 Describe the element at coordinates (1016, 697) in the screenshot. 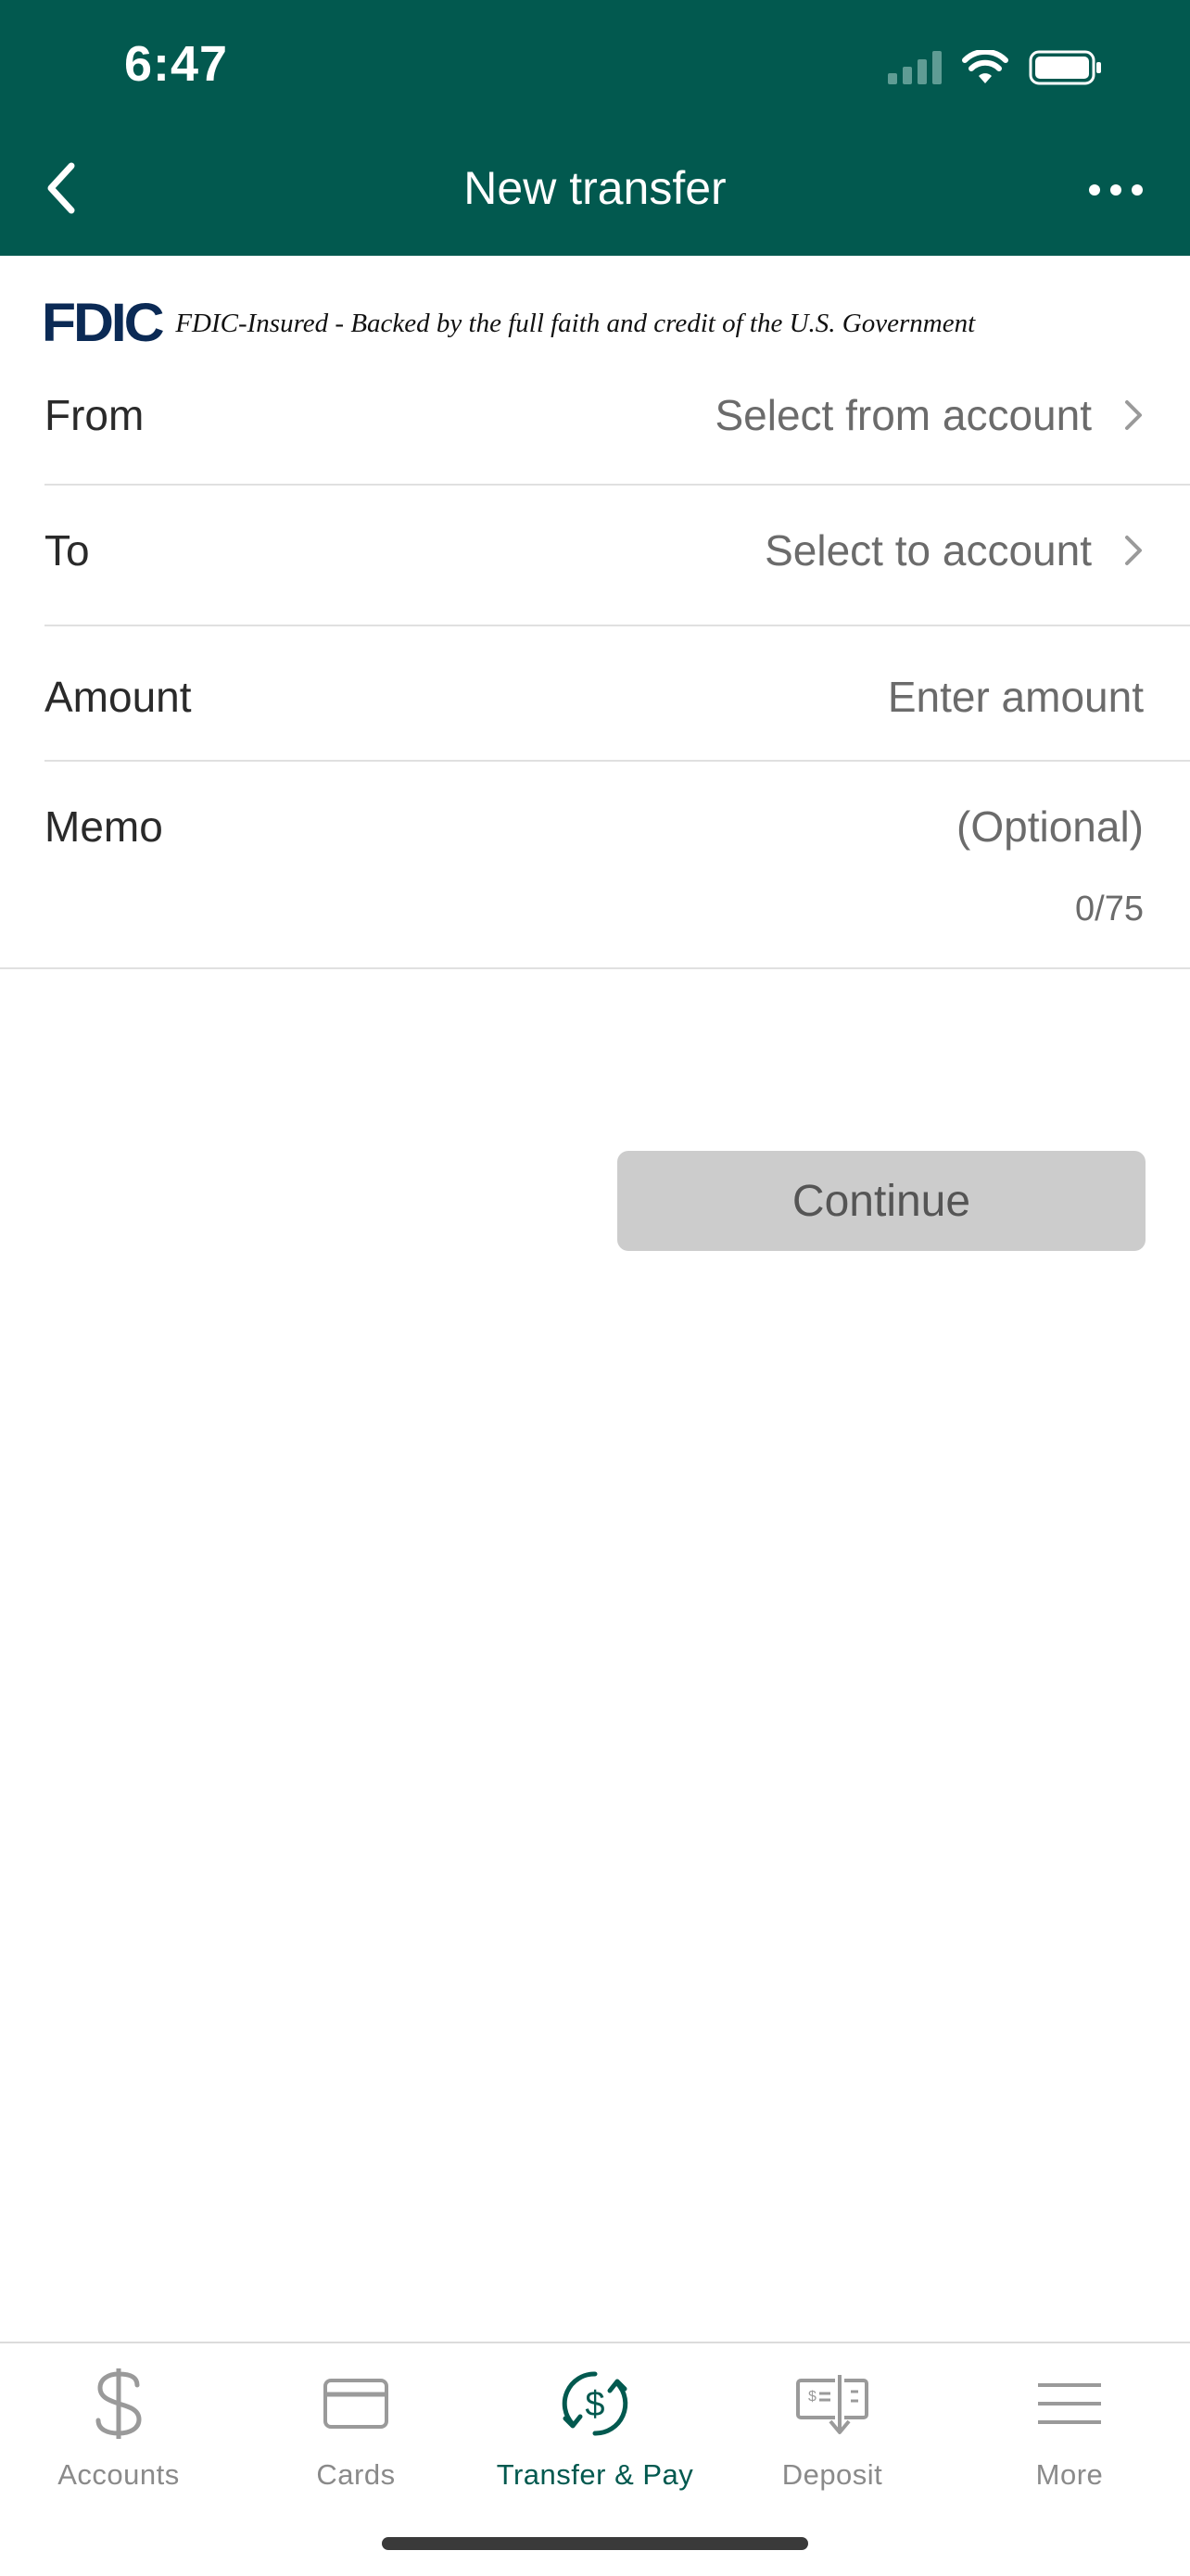

I see `amount-input: Enter amount` at that location.